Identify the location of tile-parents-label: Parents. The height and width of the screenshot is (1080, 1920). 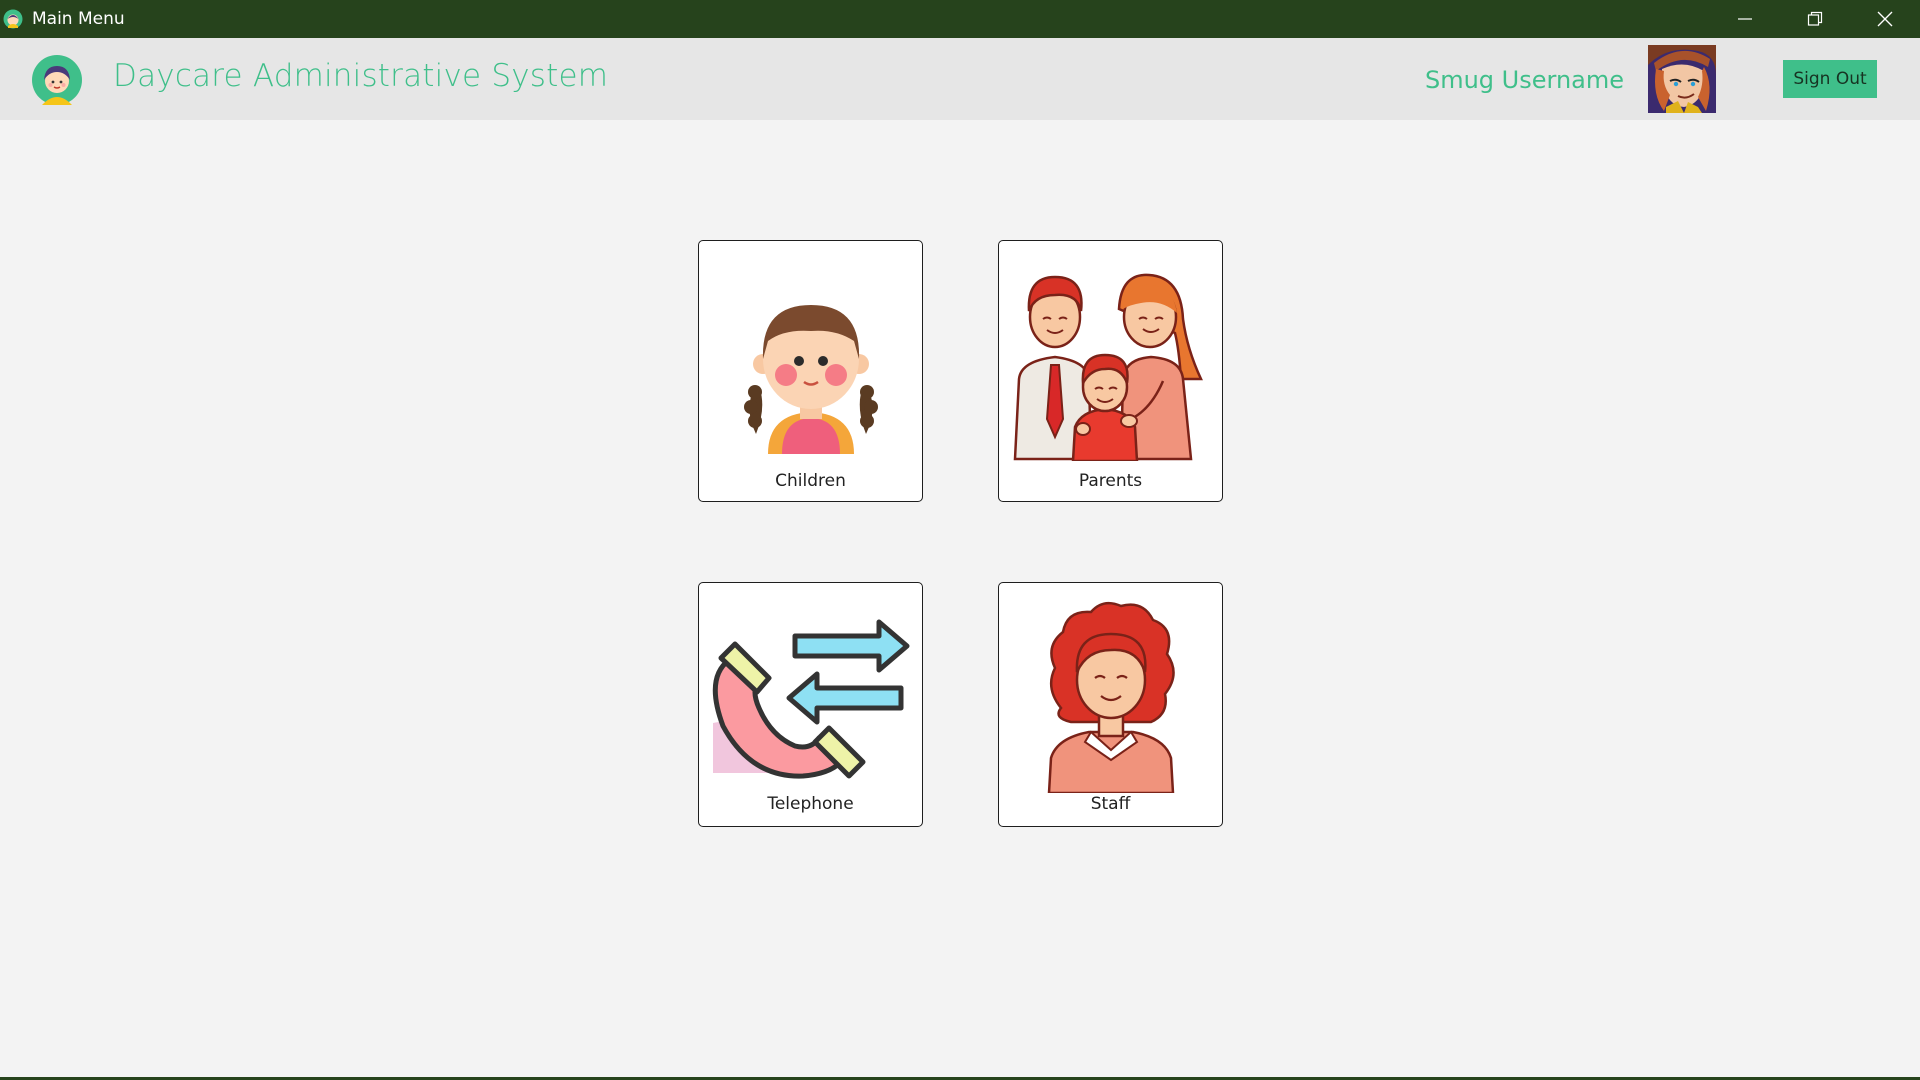
(1110, 481).